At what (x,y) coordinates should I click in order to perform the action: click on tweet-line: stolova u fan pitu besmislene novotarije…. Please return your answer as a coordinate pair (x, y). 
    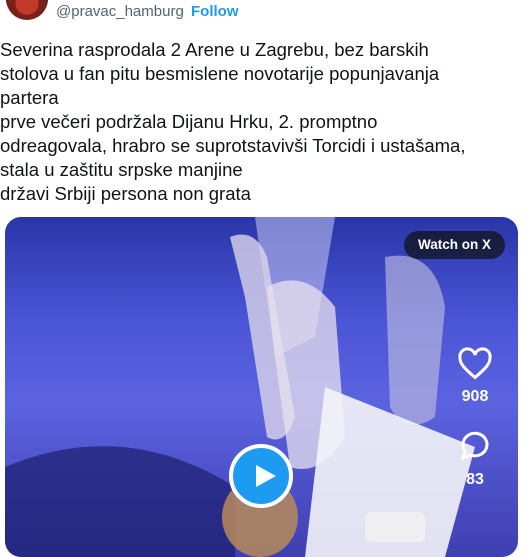
    Looking at the image, I should click on (220, 73).